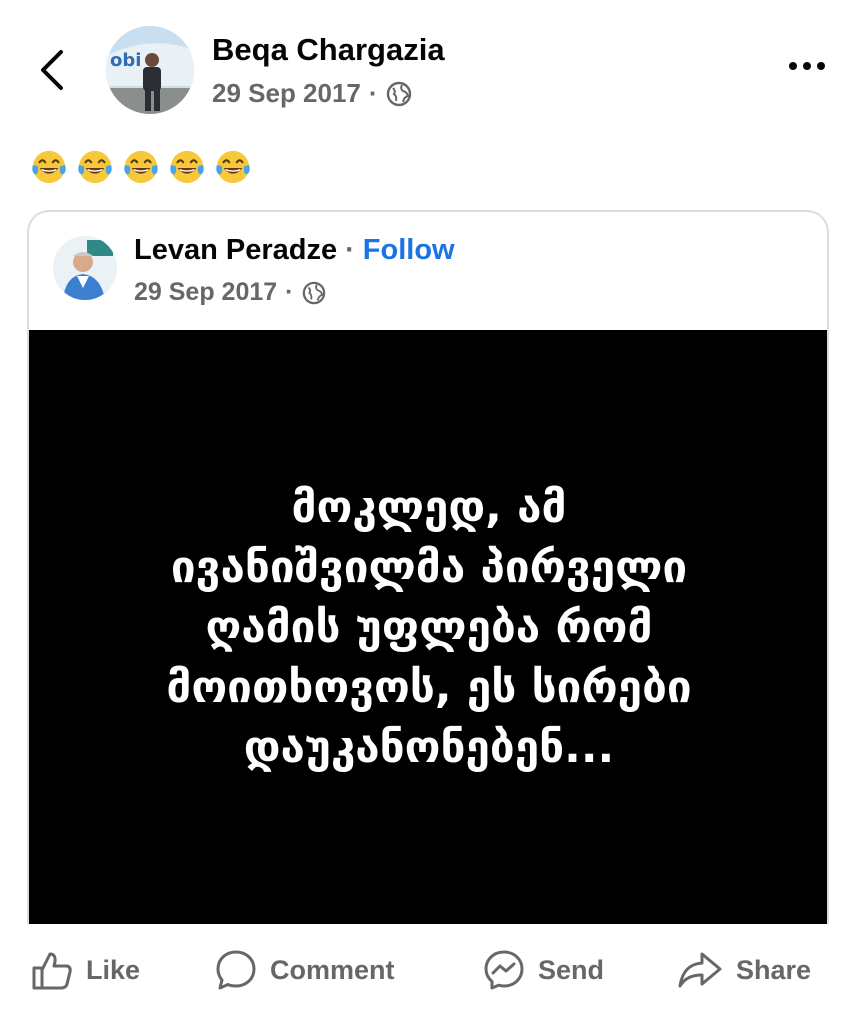 The image size is (857, 1024). What do you see at coordinates (793, 66) in the screenshot?
I see `more-horizontal-icon` at bounding box center [793, 66].